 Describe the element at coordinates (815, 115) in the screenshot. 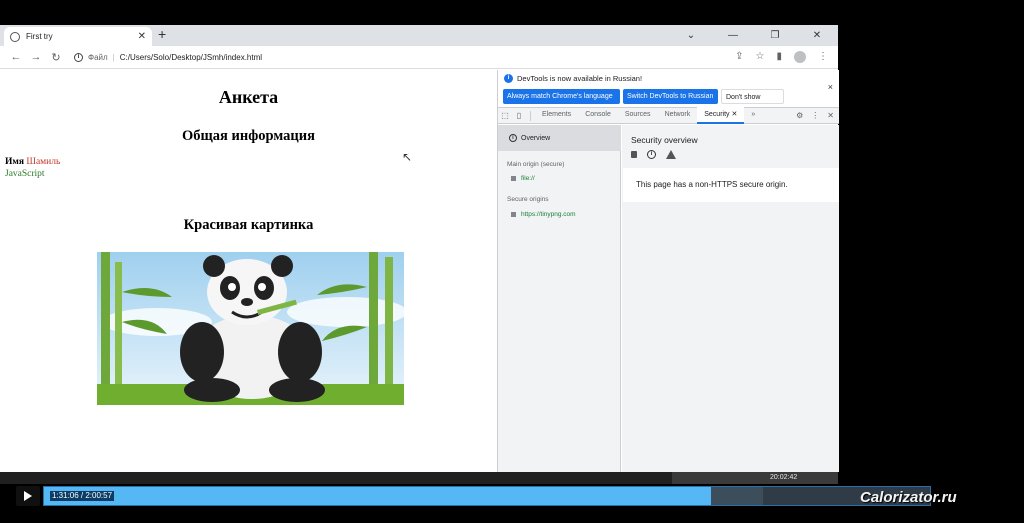

I see `devtools-menu-icon: ⋮` at that location.